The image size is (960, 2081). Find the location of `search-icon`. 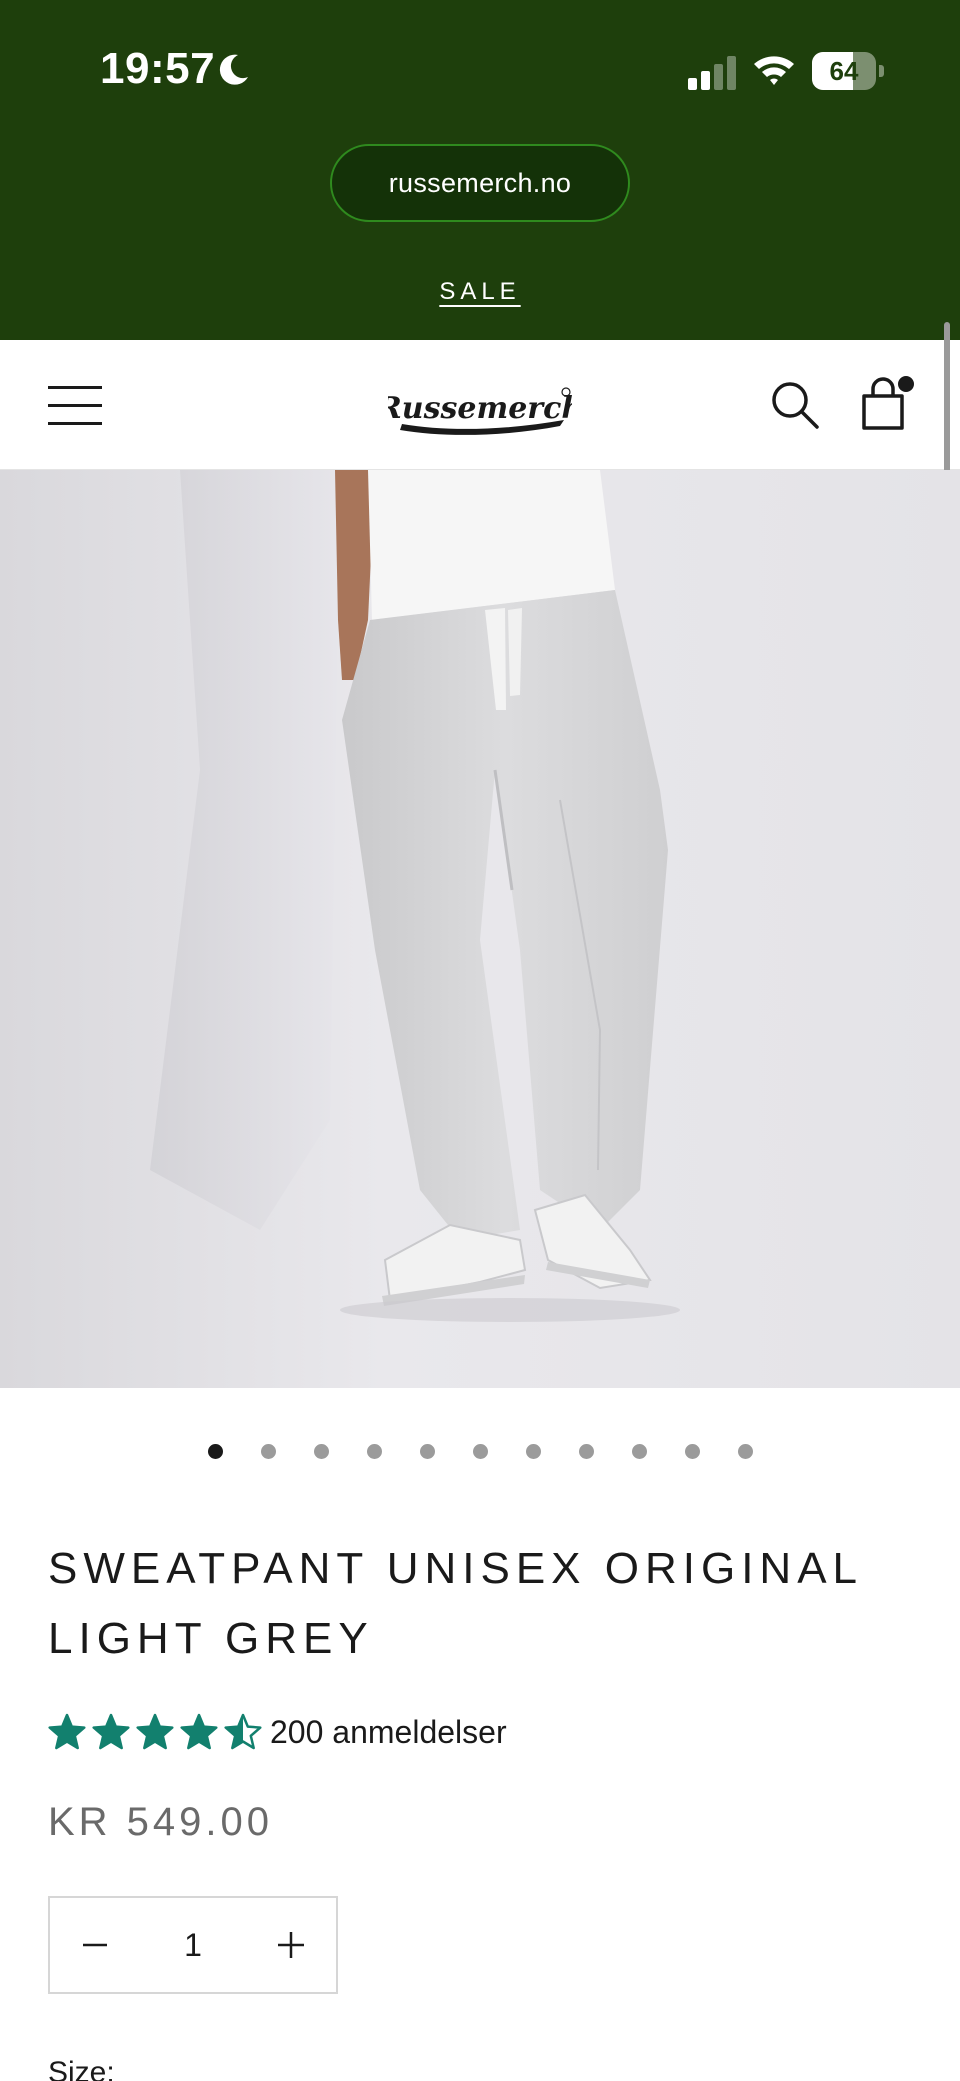

search-icon is located at coordinates (795, 405).